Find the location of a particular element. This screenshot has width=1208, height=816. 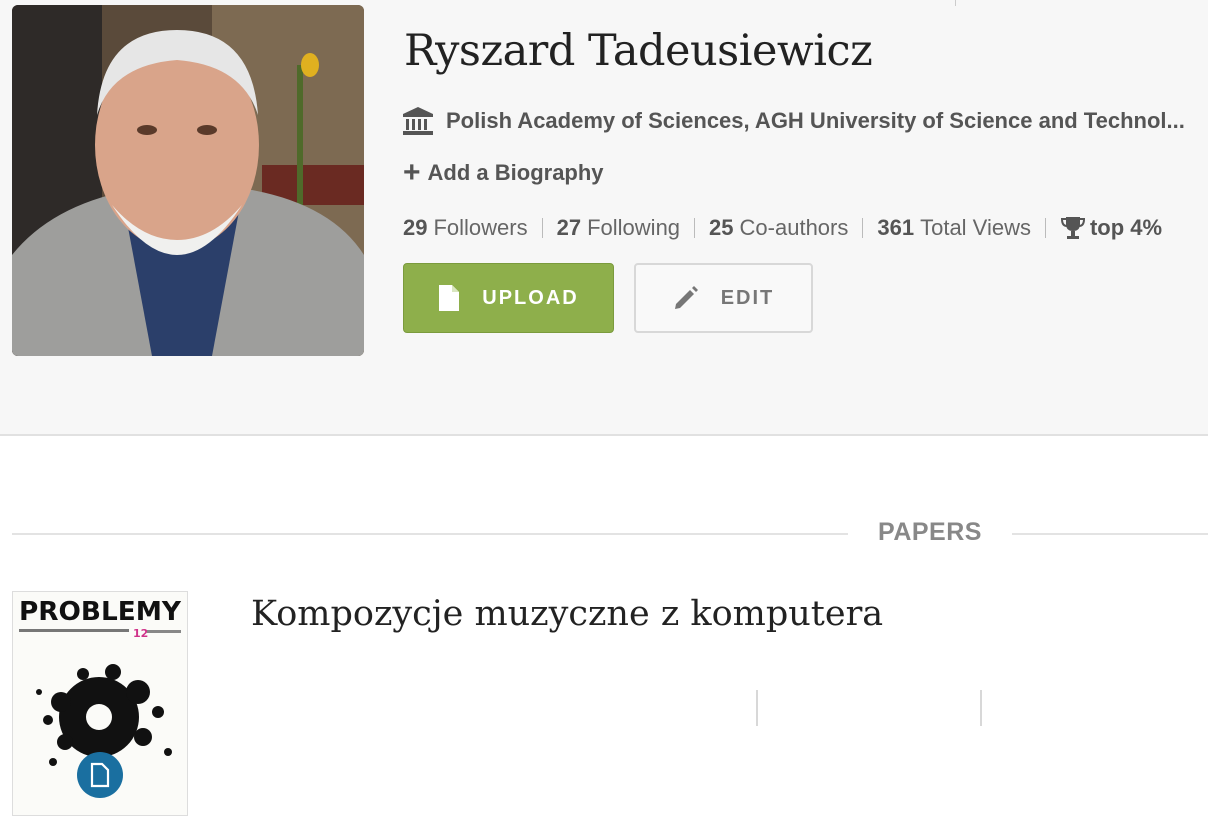

add-biography-label: Add a Biography is located at coordinates (515, 172).